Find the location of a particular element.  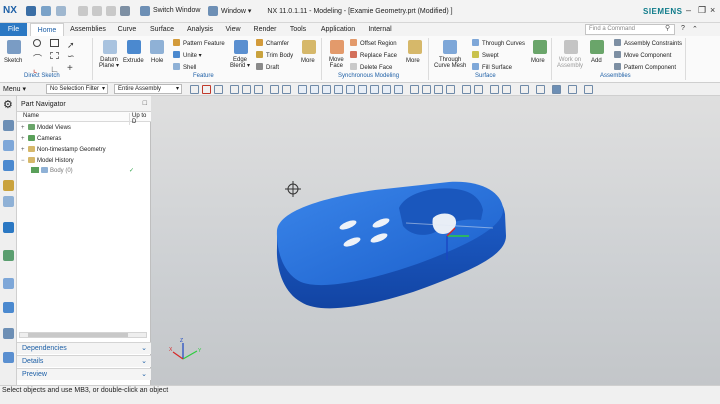

save-icon is located at coordinates (31, 11).